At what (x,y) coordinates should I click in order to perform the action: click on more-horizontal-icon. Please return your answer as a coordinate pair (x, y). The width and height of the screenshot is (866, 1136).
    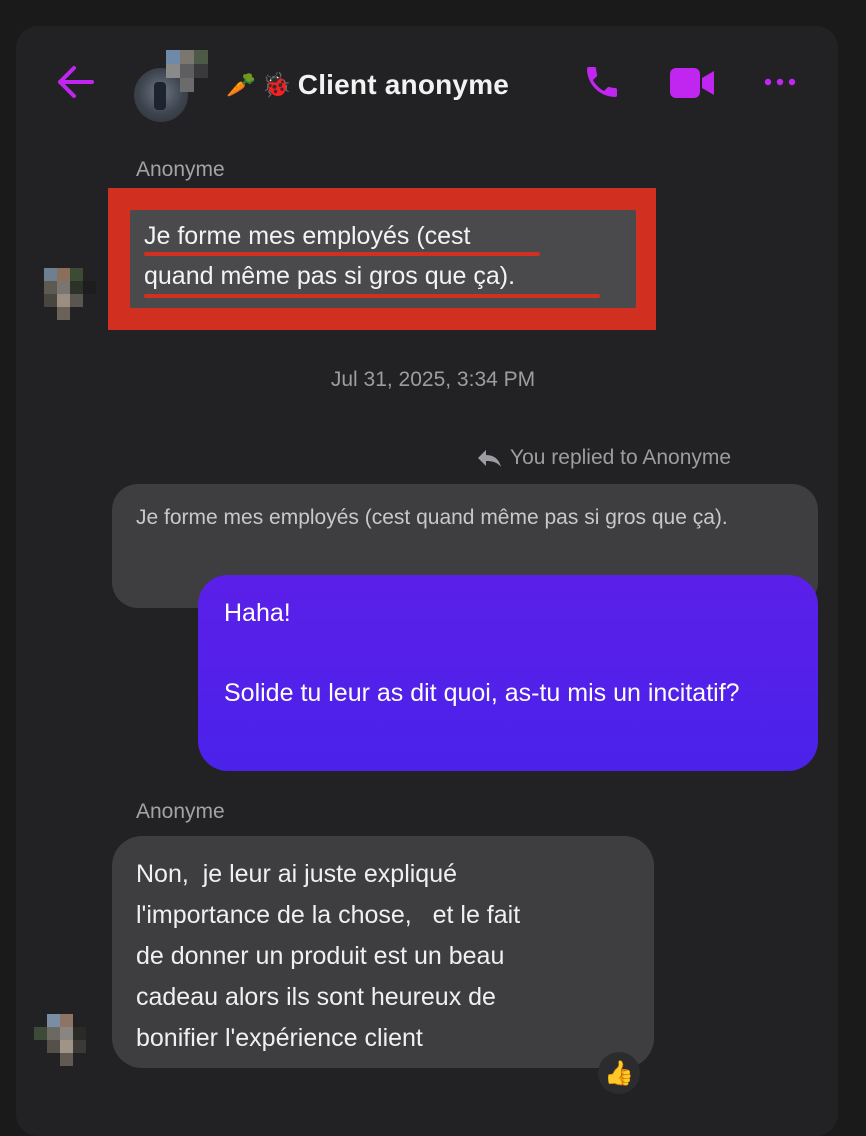
    Looking at the image, I should click on (780, 82).